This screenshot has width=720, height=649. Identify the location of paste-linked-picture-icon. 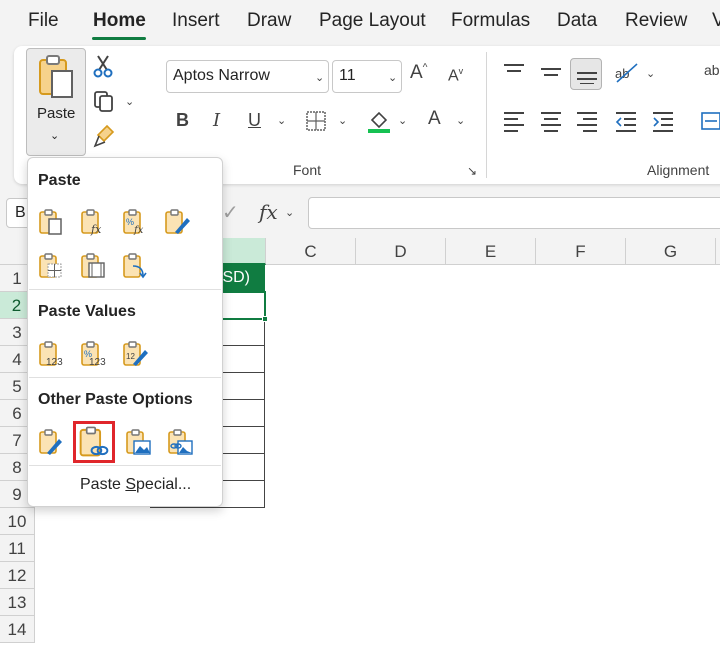
(180, 442).